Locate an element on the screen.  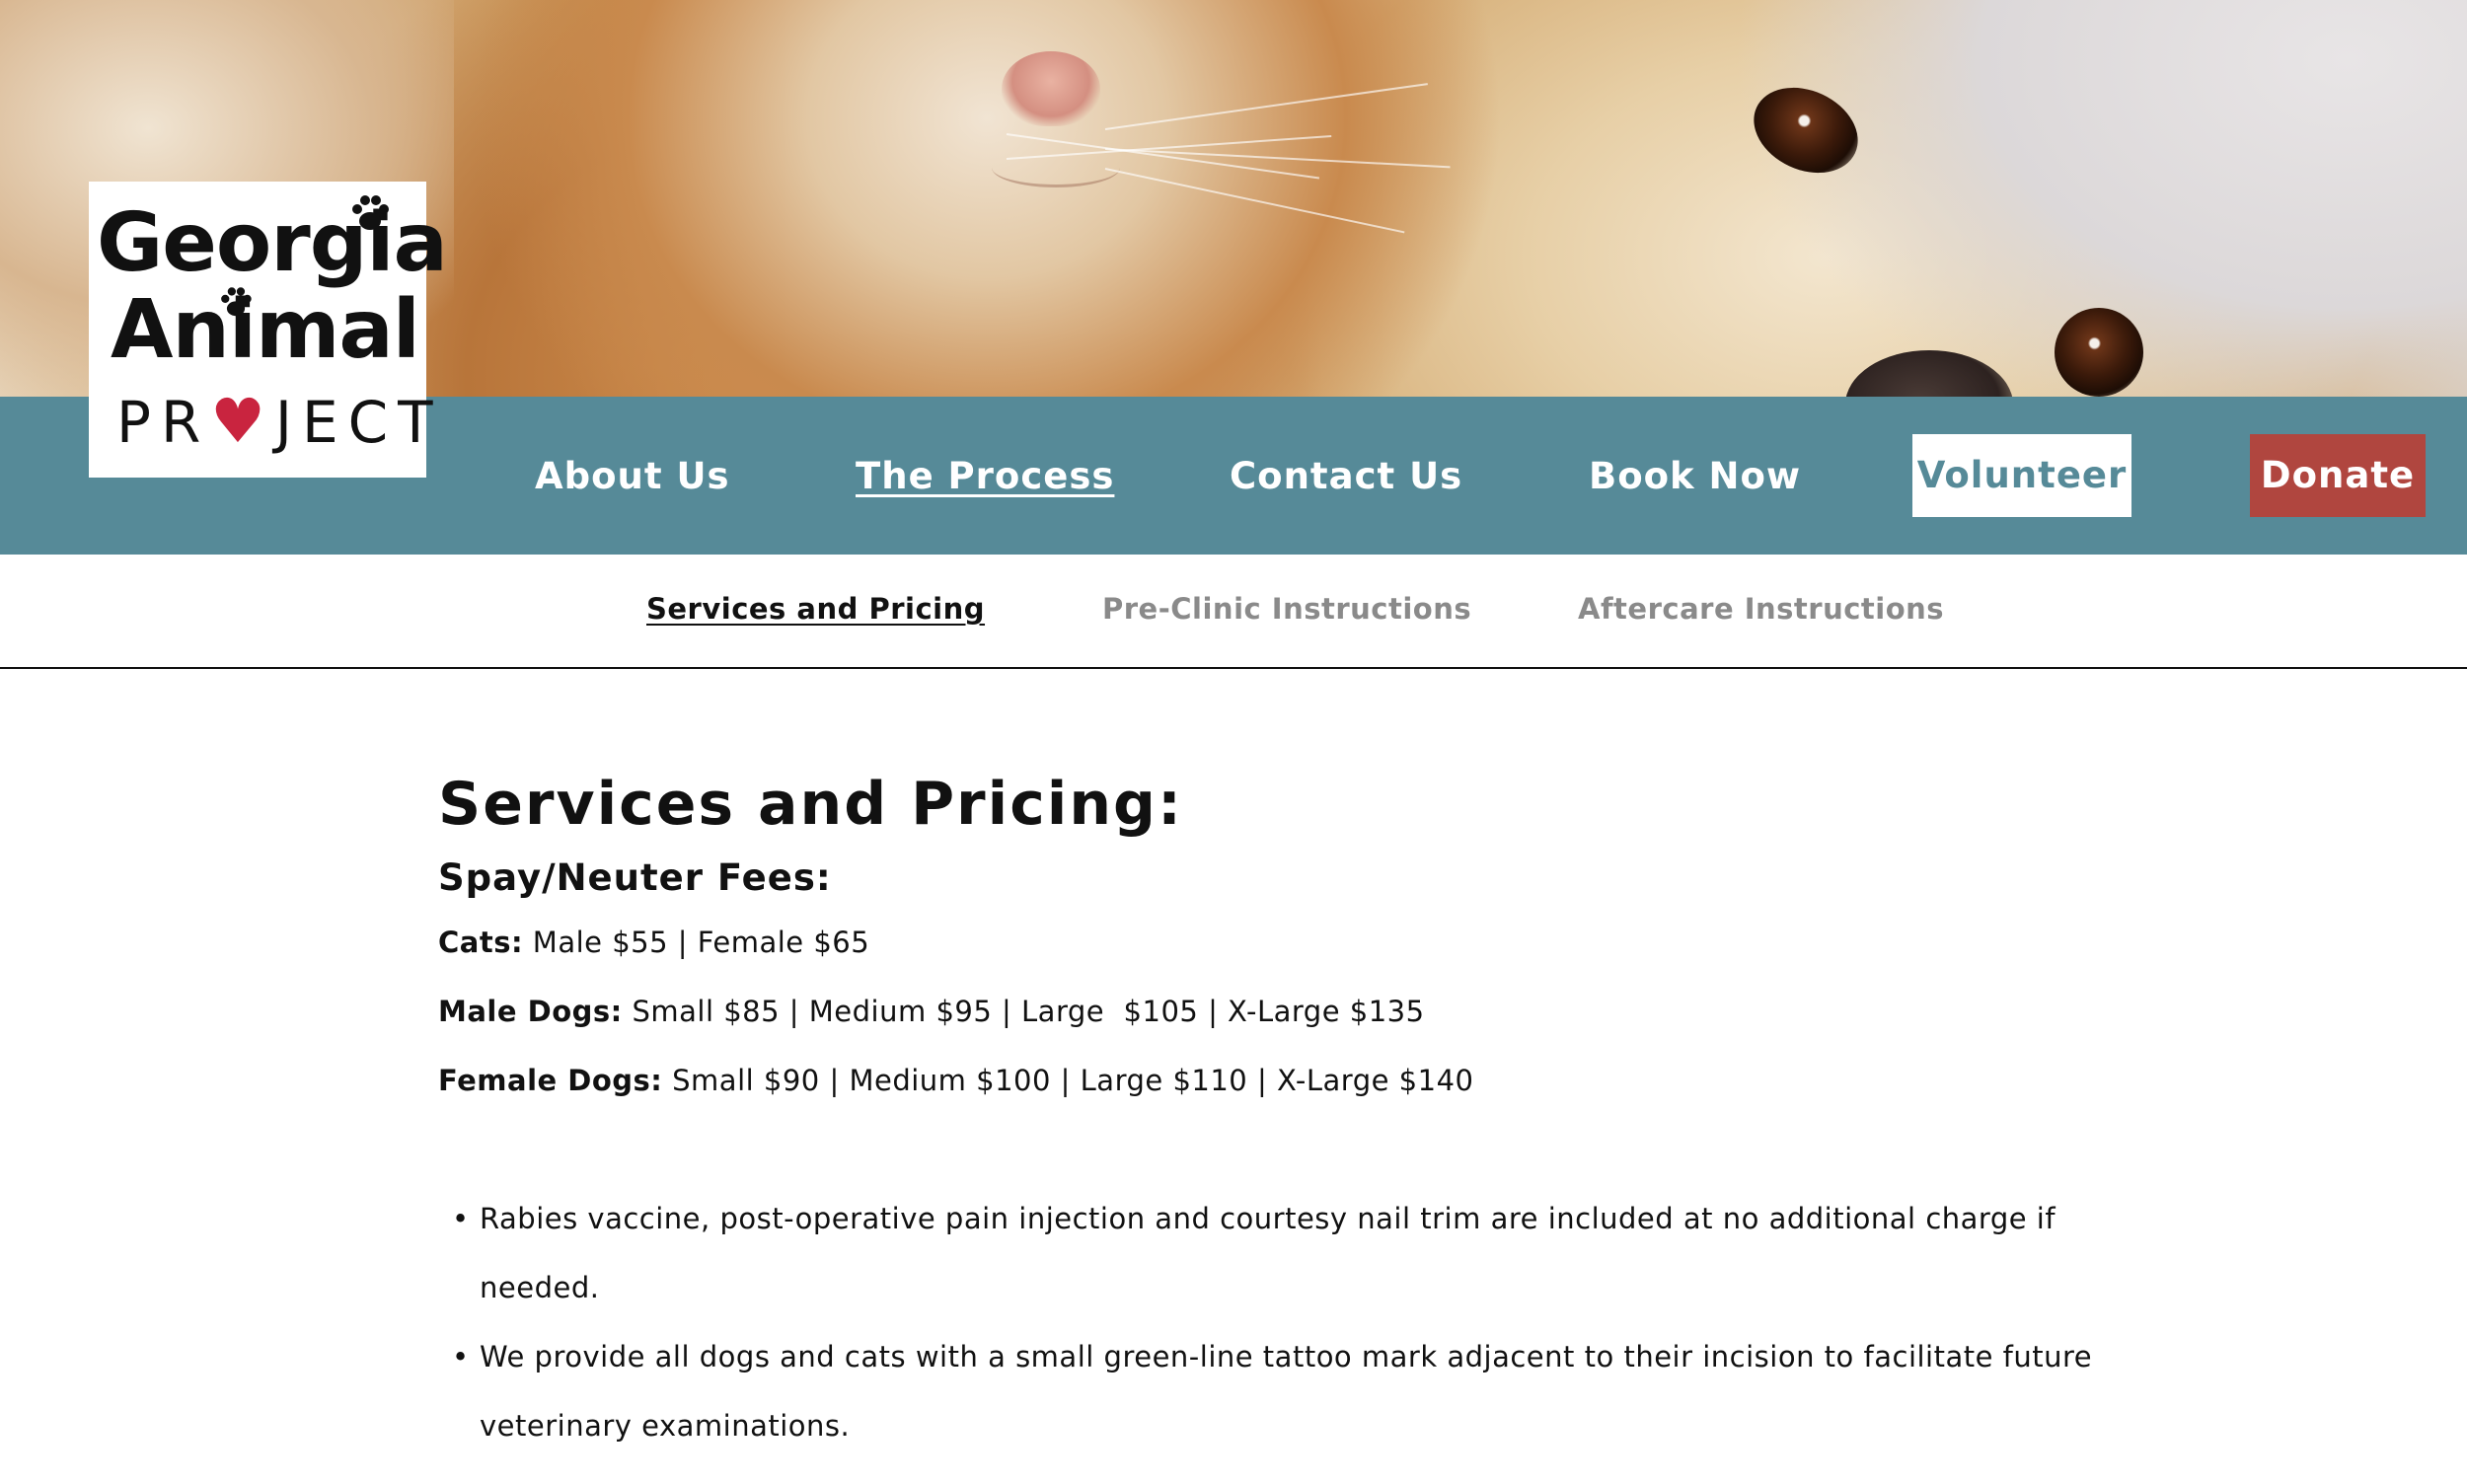
fee-label: Cats: is located at coordinates (481, 942).